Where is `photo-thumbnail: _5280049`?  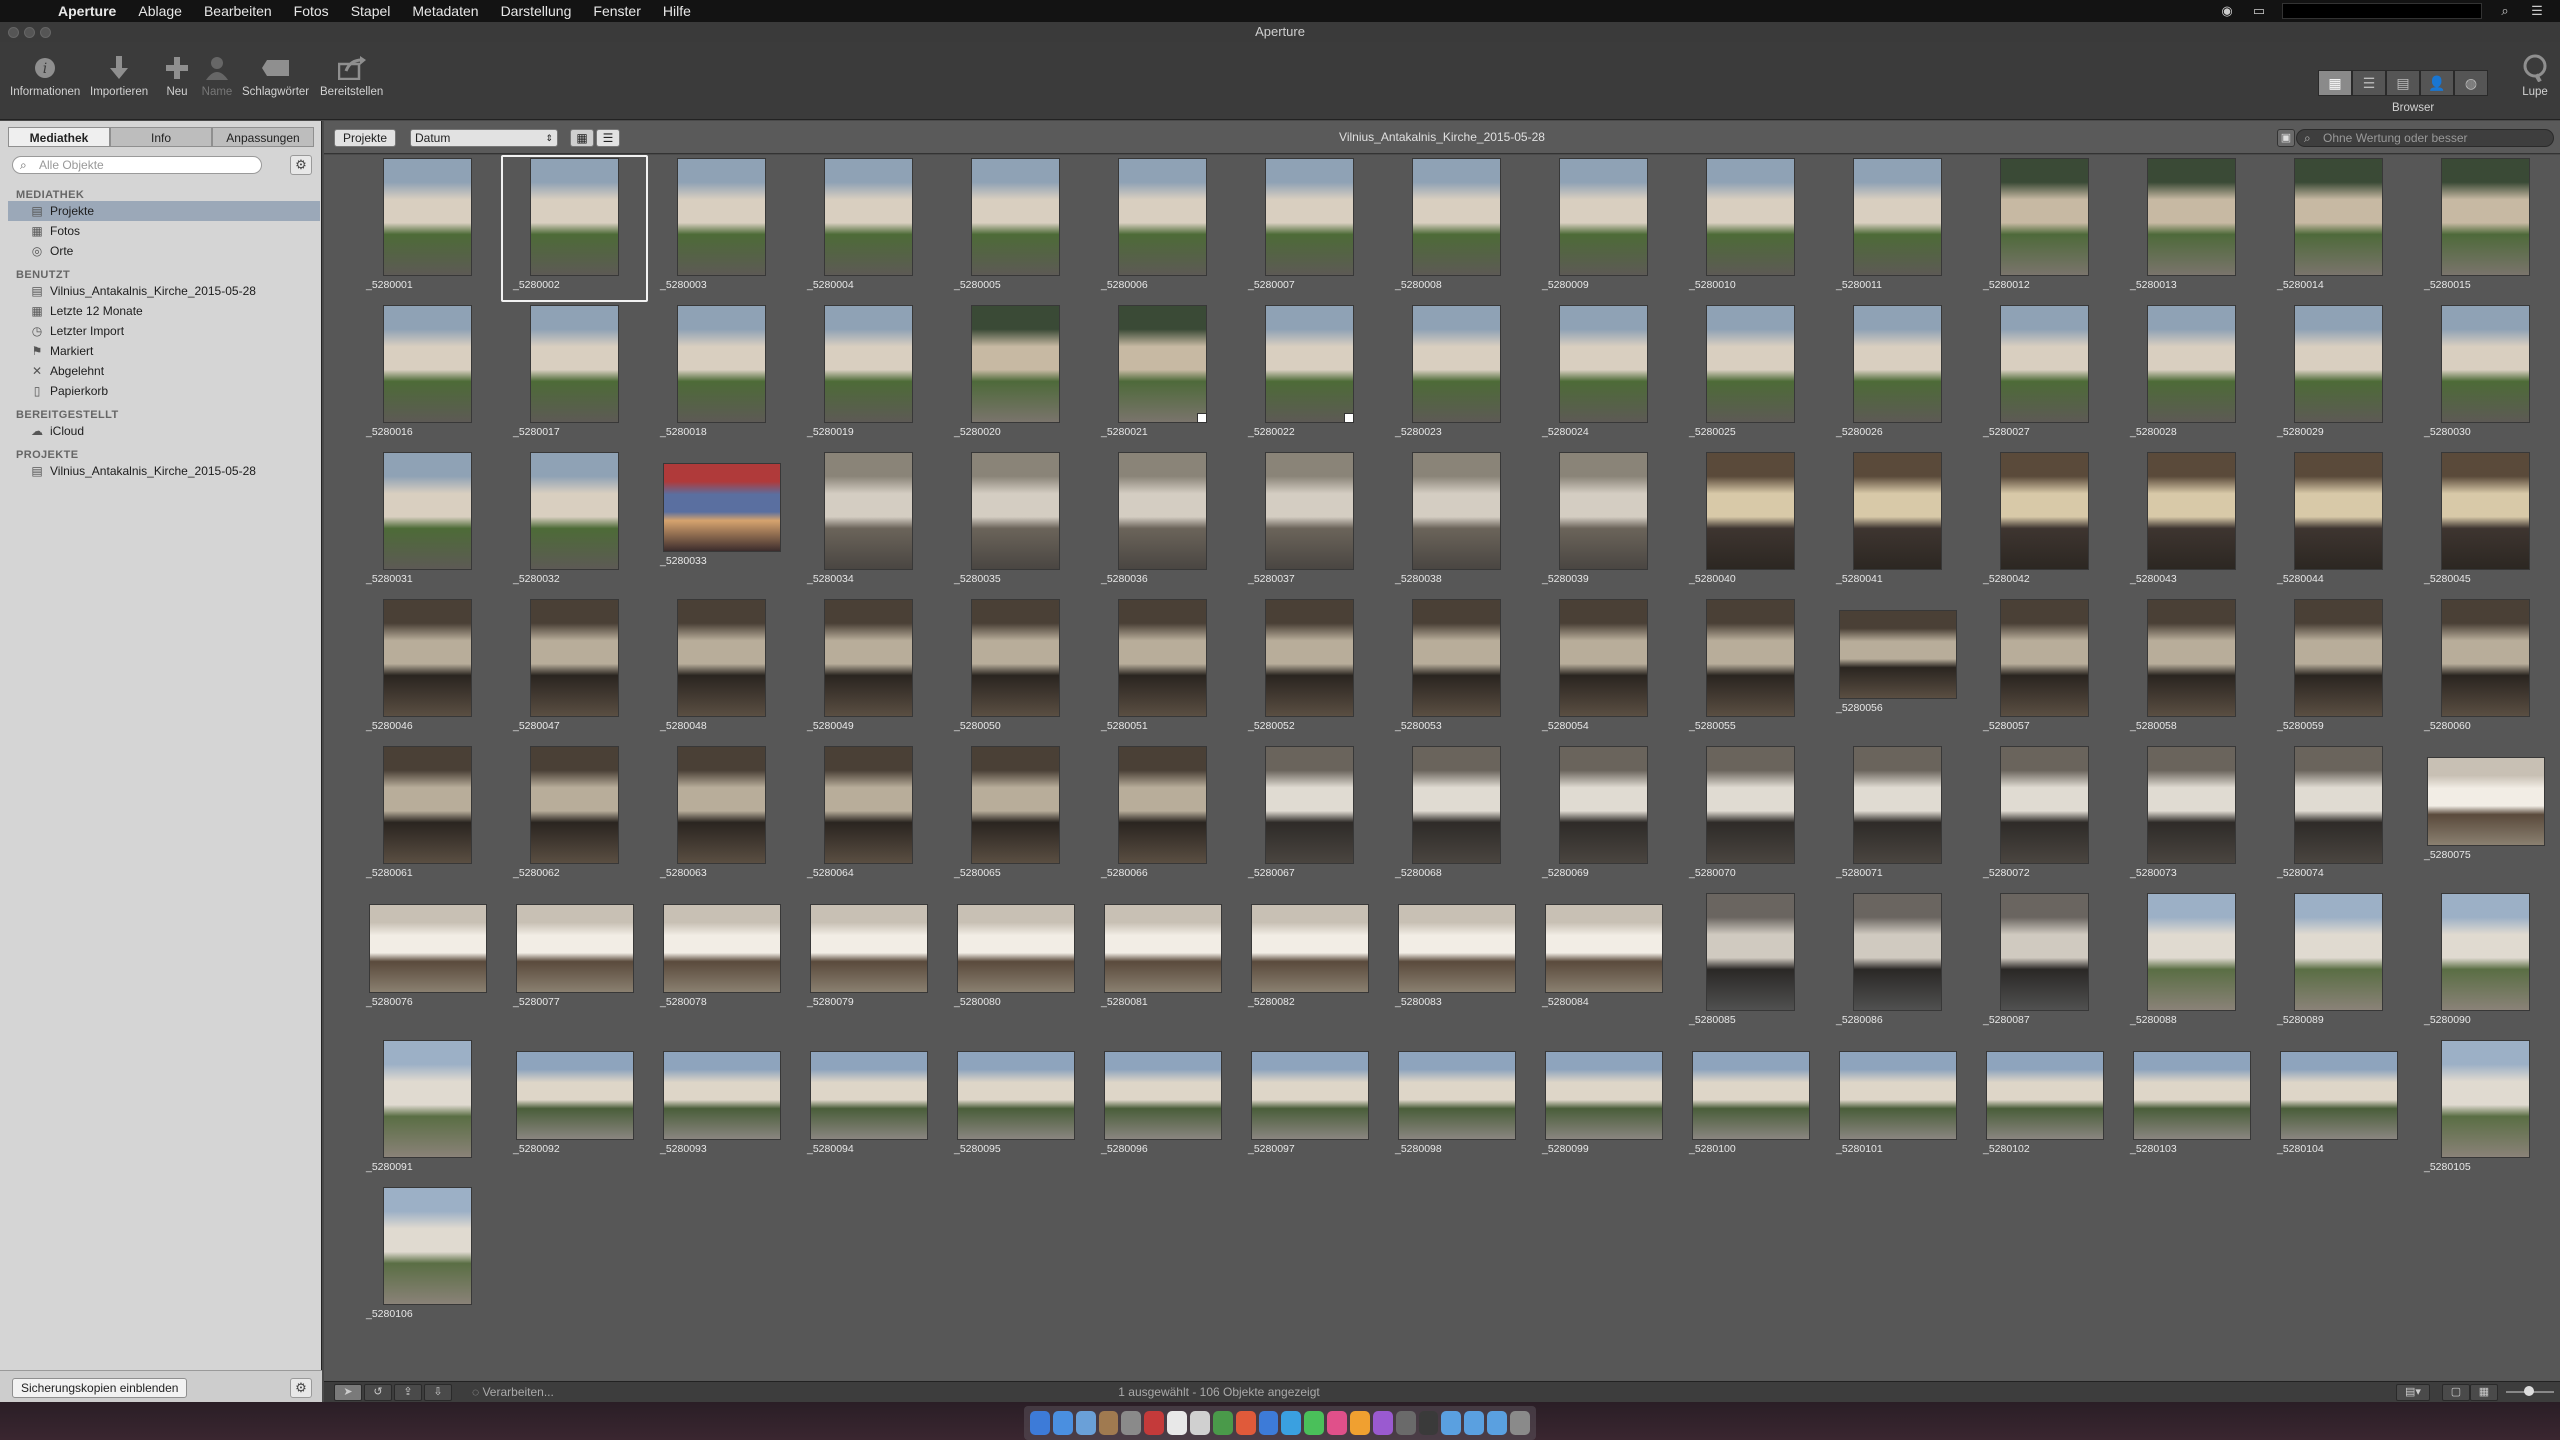 photo-thumbnail: _5280049 is located at coordinates (868, 669).